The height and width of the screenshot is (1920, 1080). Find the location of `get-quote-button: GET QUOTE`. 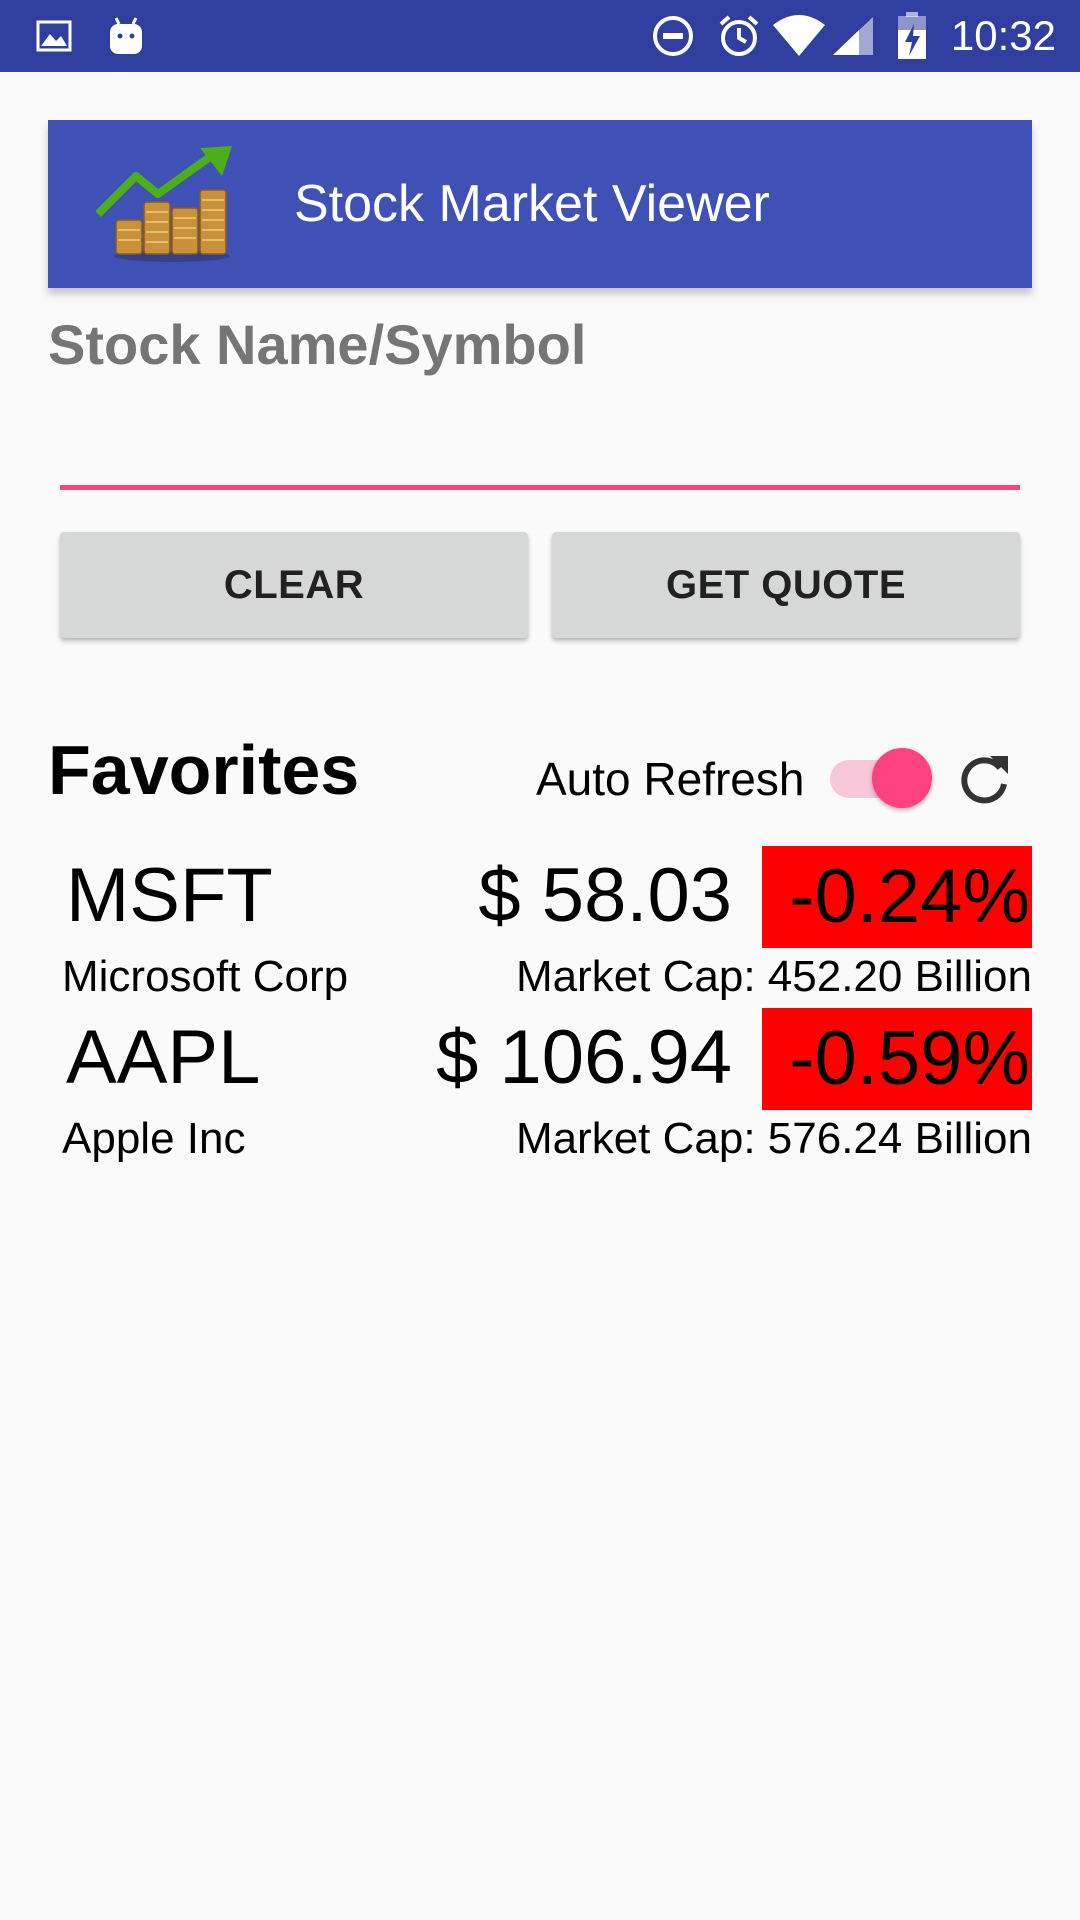

get-quote-button: GET QUOTE is located at coordinates (786, 585).